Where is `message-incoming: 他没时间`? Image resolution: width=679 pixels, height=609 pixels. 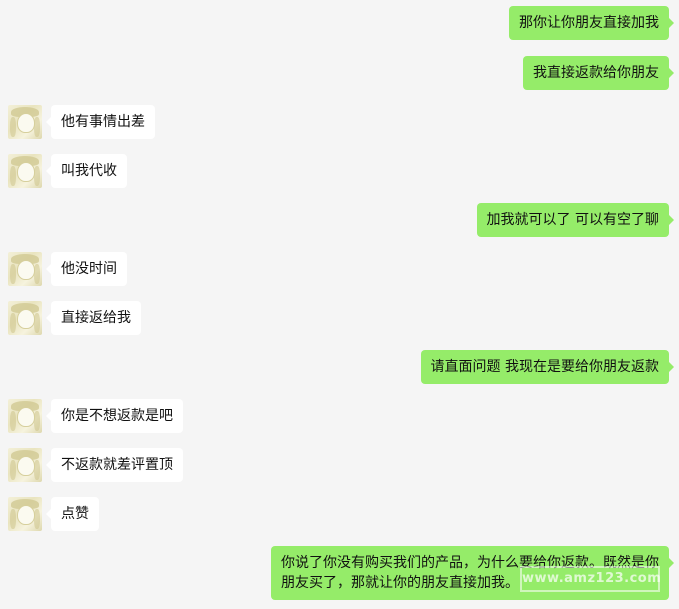
message-incoming: 他没时间 is located at coordinates (67, 269).